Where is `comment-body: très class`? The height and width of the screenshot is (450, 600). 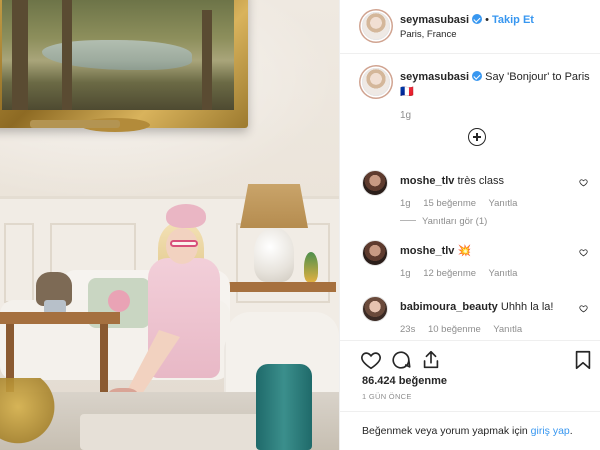
comment-body: très class is located at coordinates (480, 181).